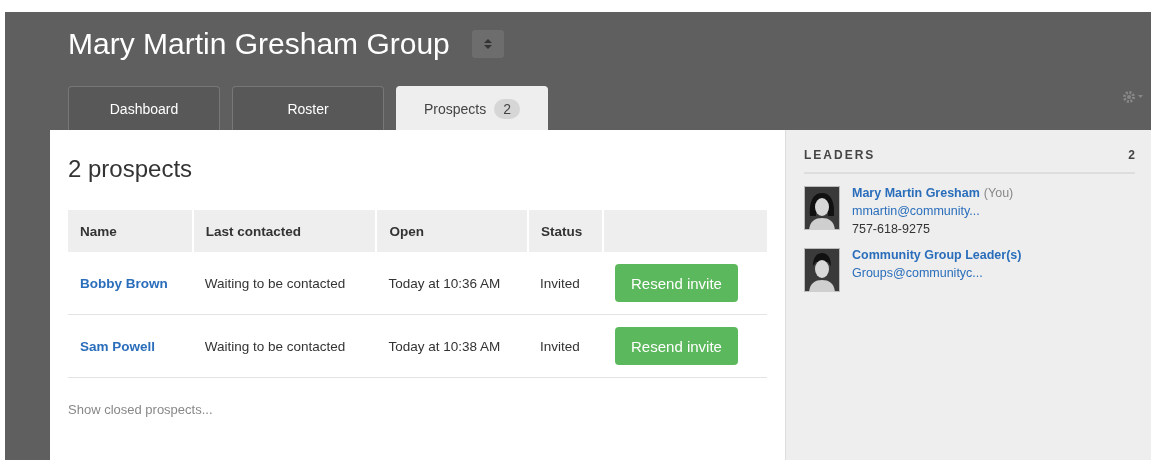  What do you see at coordinates (1133, 97) in the screenshot?
I see `settings-icon` at bounding box center [1133, 97].